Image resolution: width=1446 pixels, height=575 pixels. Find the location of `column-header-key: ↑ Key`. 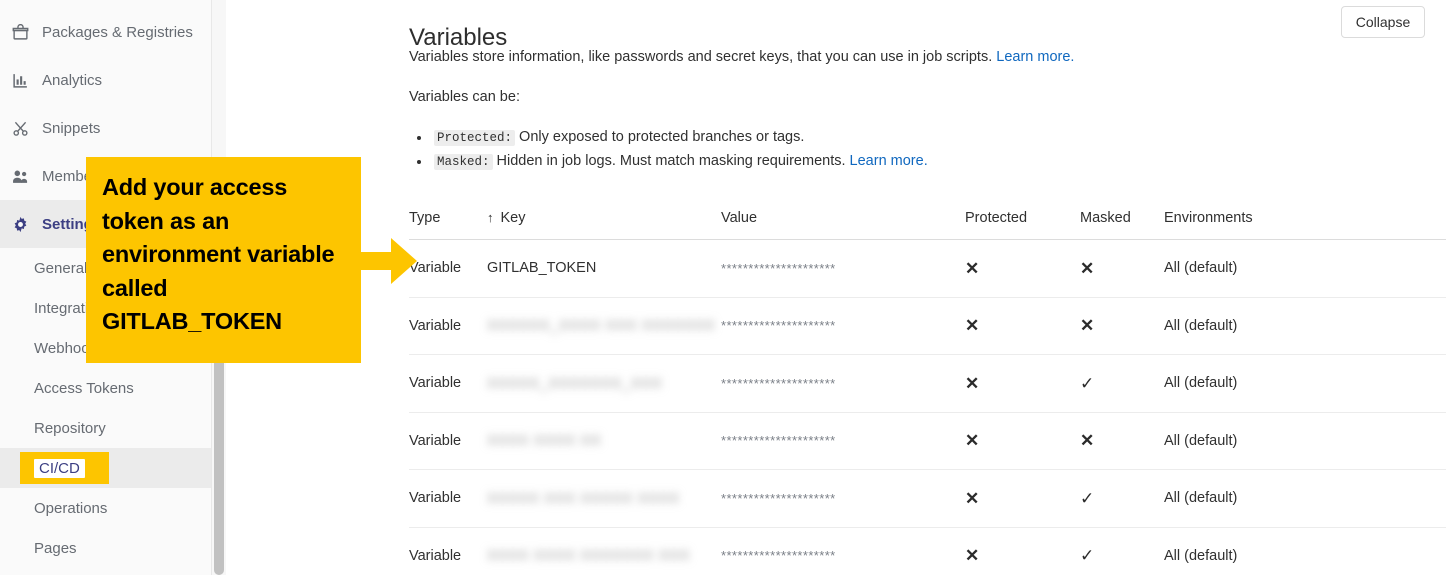

column-header-key: ↑ Key is located at coordinates (604, 218).